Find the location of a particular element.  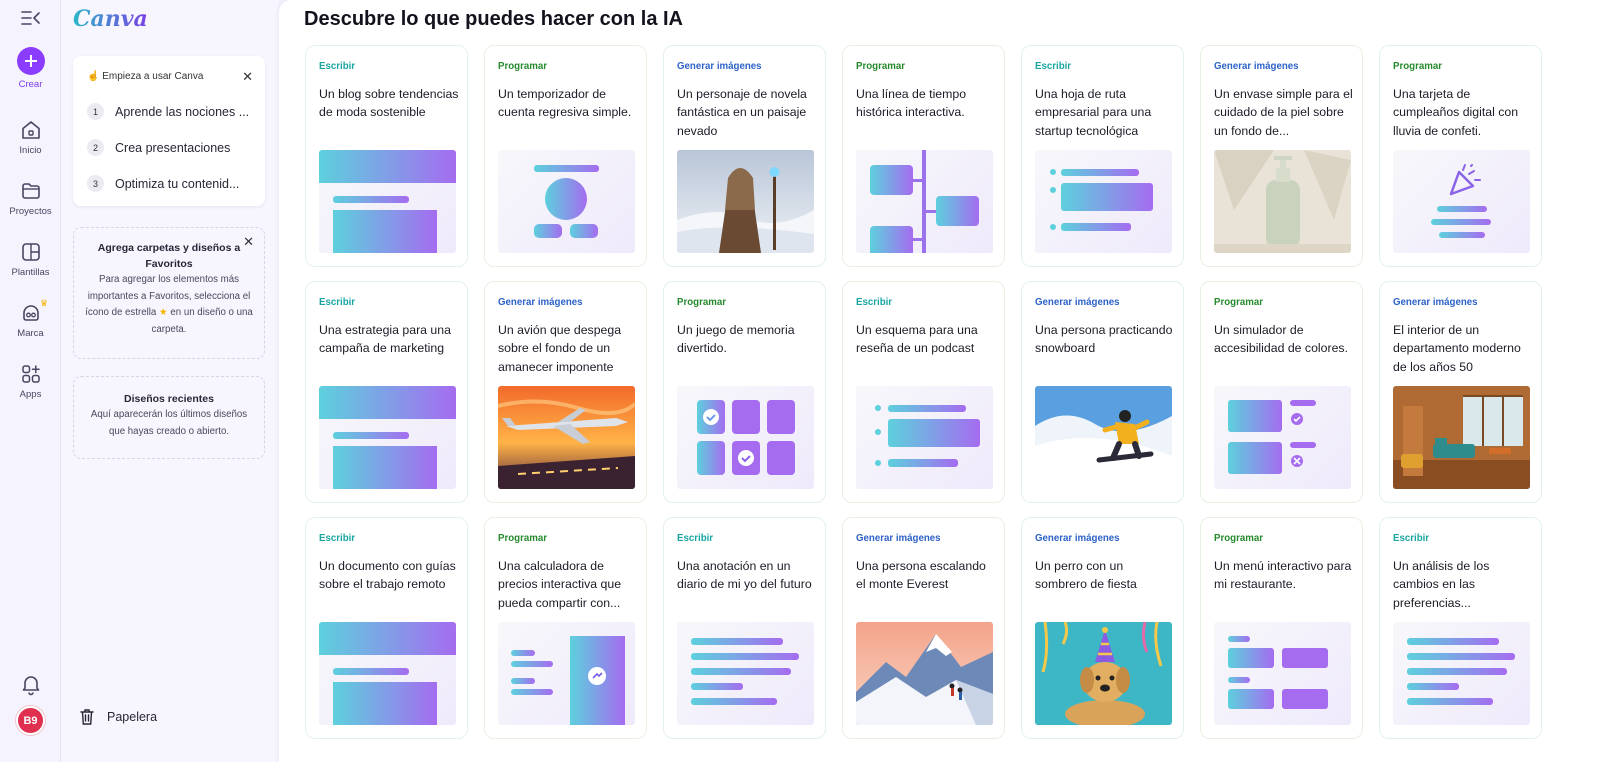

create-button: Crear is located at coordinates (30, 68).